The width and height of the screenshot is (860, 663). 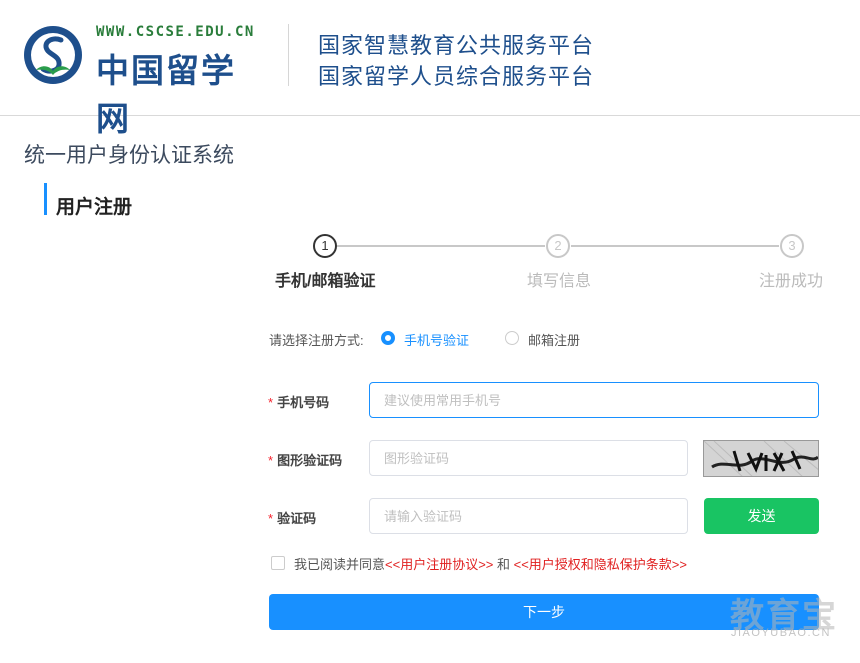 What do you see at coordinates (528, 458) in the screenshot?
I see `image-code-input` at bounding box center [528, 458].